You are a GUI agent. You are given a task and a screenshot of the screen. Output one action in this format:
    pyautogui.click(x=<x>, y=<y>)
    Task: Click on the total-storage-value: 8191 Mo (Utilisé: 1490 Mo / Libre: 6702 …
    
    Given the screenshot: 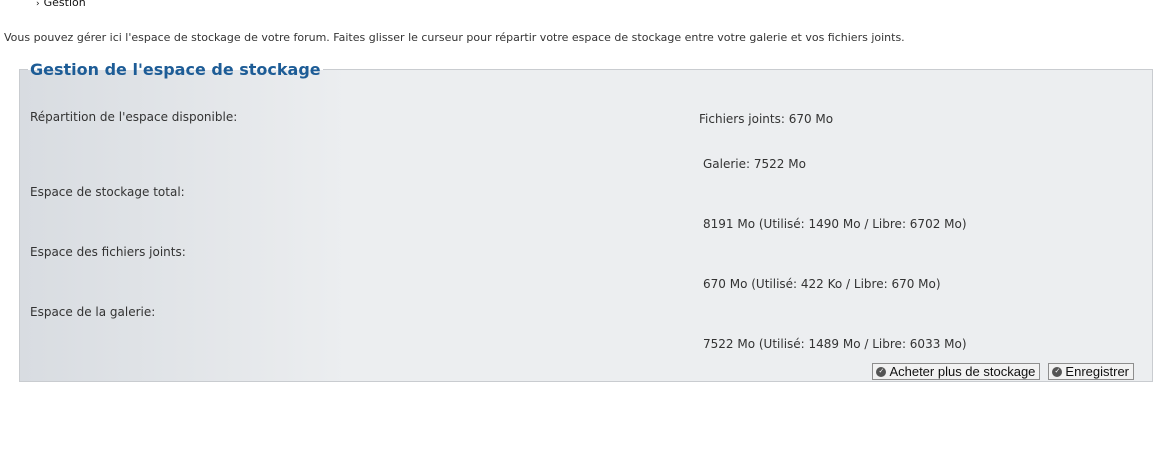 What is the action you would take?
    pyautogui.click(x=835, y=224)
    